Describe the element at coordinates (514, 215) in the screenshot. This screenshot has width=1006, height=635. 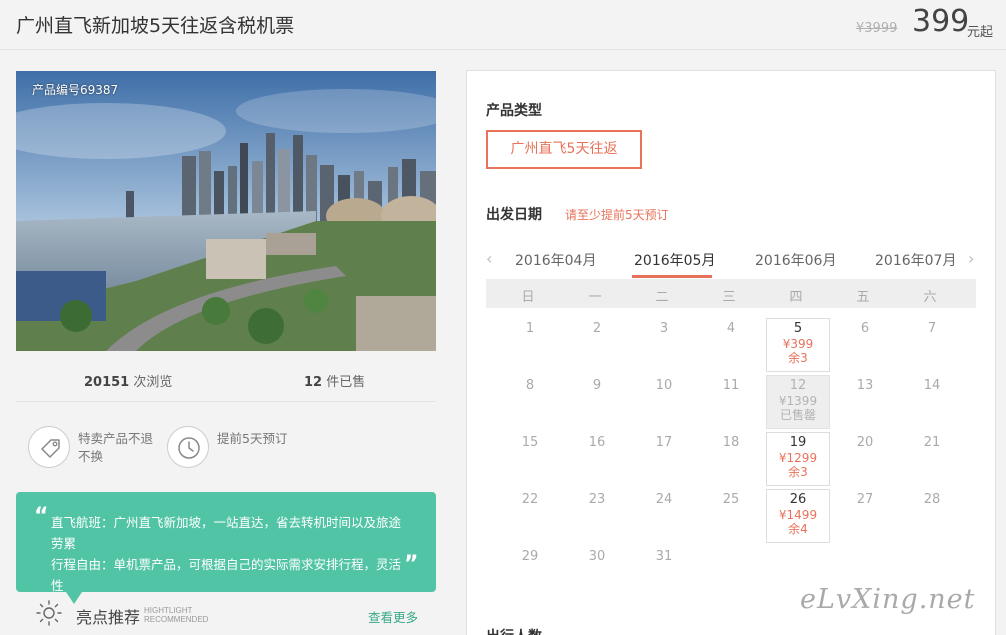
I see `departure-date-label: 出发日期` at that location.